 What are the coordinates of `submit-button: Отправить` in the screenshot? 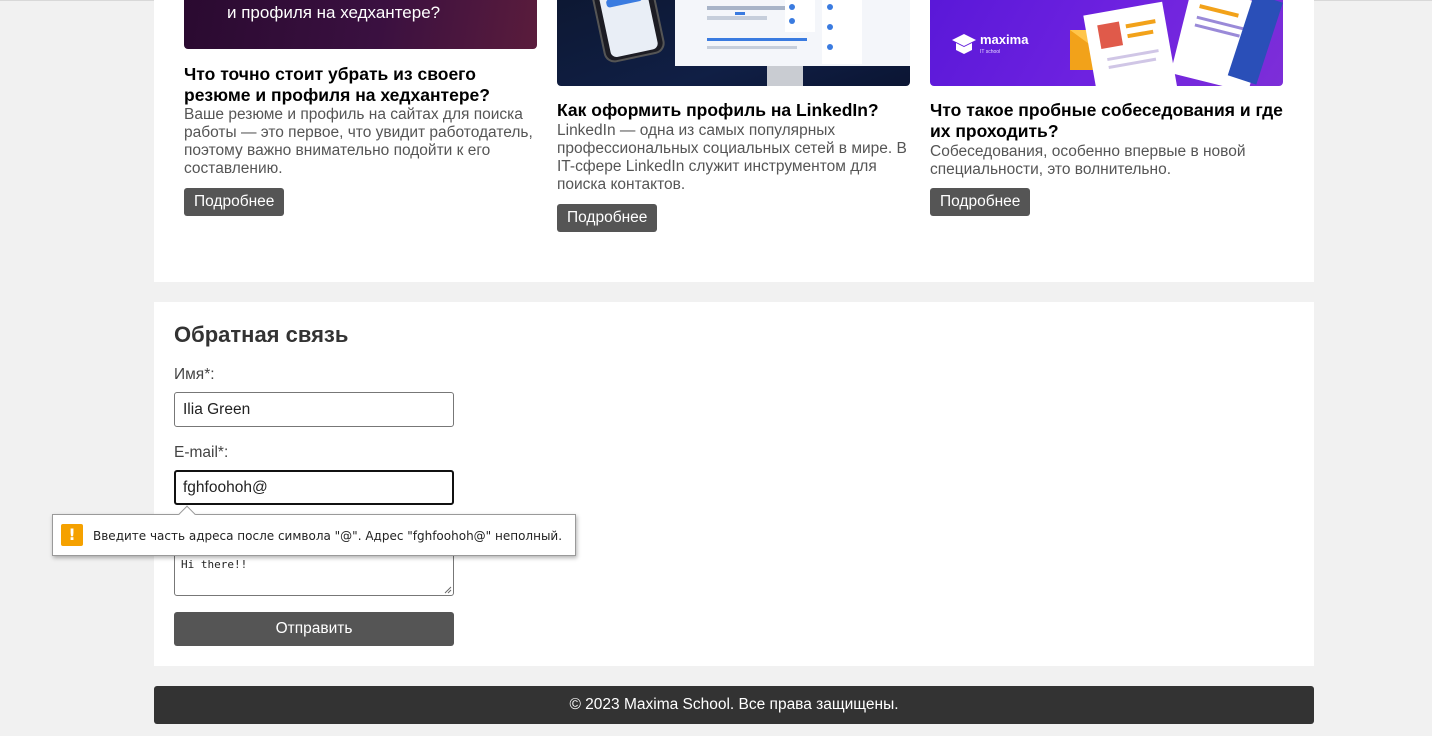 It's located at (314, 629).